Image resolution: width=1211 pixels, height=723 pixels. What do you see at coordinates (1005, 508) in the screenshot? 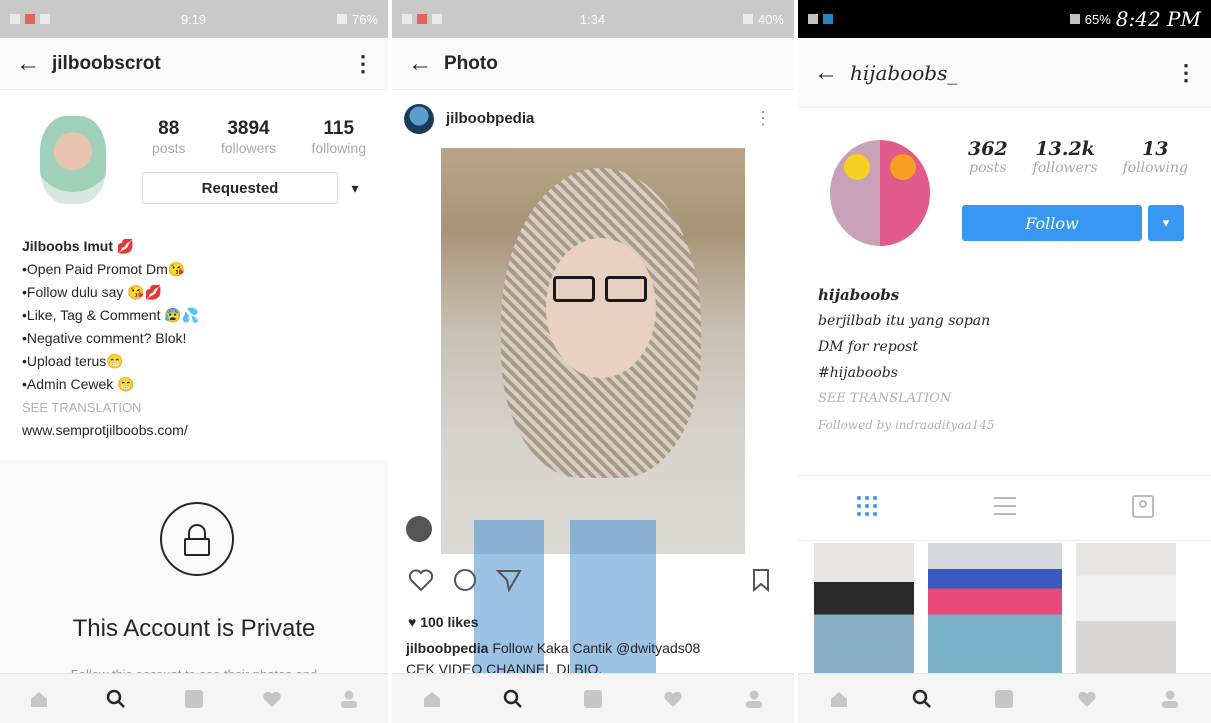
I see `list-view-icon` at bounding box center [1005, 508].